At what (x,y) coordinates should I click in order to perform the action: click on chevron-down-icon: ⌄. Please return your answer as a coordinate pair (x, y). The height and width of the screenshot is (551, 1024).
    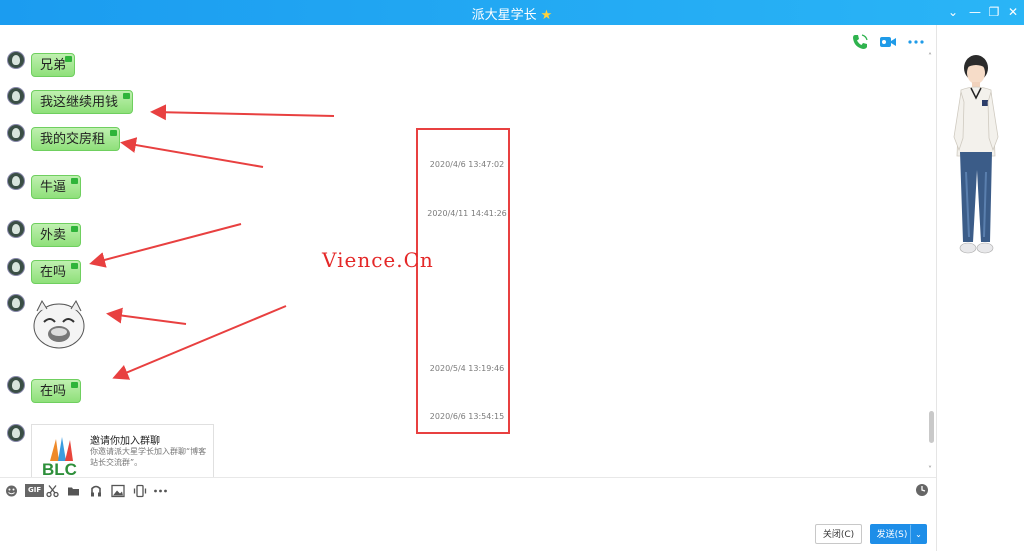
    Looking at the image, I should click on (953, 12).